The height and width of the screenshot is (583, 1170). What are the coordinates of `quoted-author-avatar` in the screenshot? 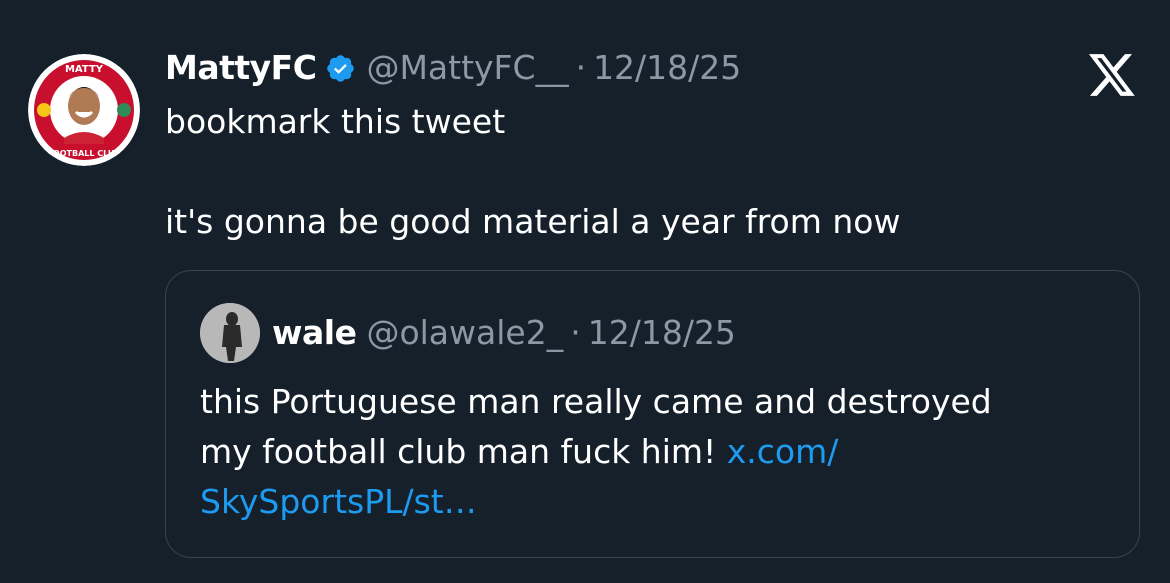 It's located at (230, 333).